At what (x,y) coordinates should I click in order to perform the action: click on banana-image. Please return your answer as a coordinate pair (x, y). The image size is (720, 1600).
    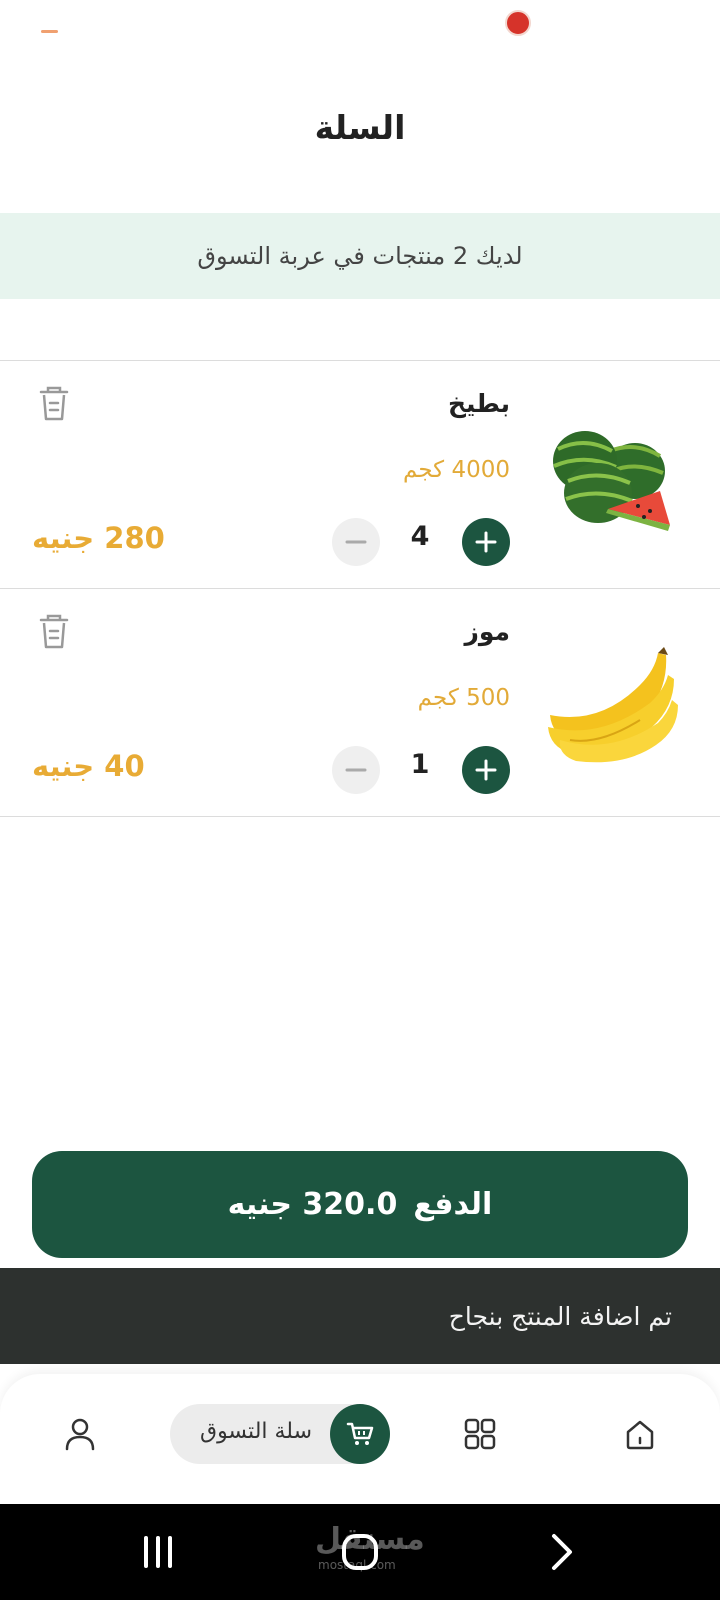
    Looking at the image, I should click on (613, 705).